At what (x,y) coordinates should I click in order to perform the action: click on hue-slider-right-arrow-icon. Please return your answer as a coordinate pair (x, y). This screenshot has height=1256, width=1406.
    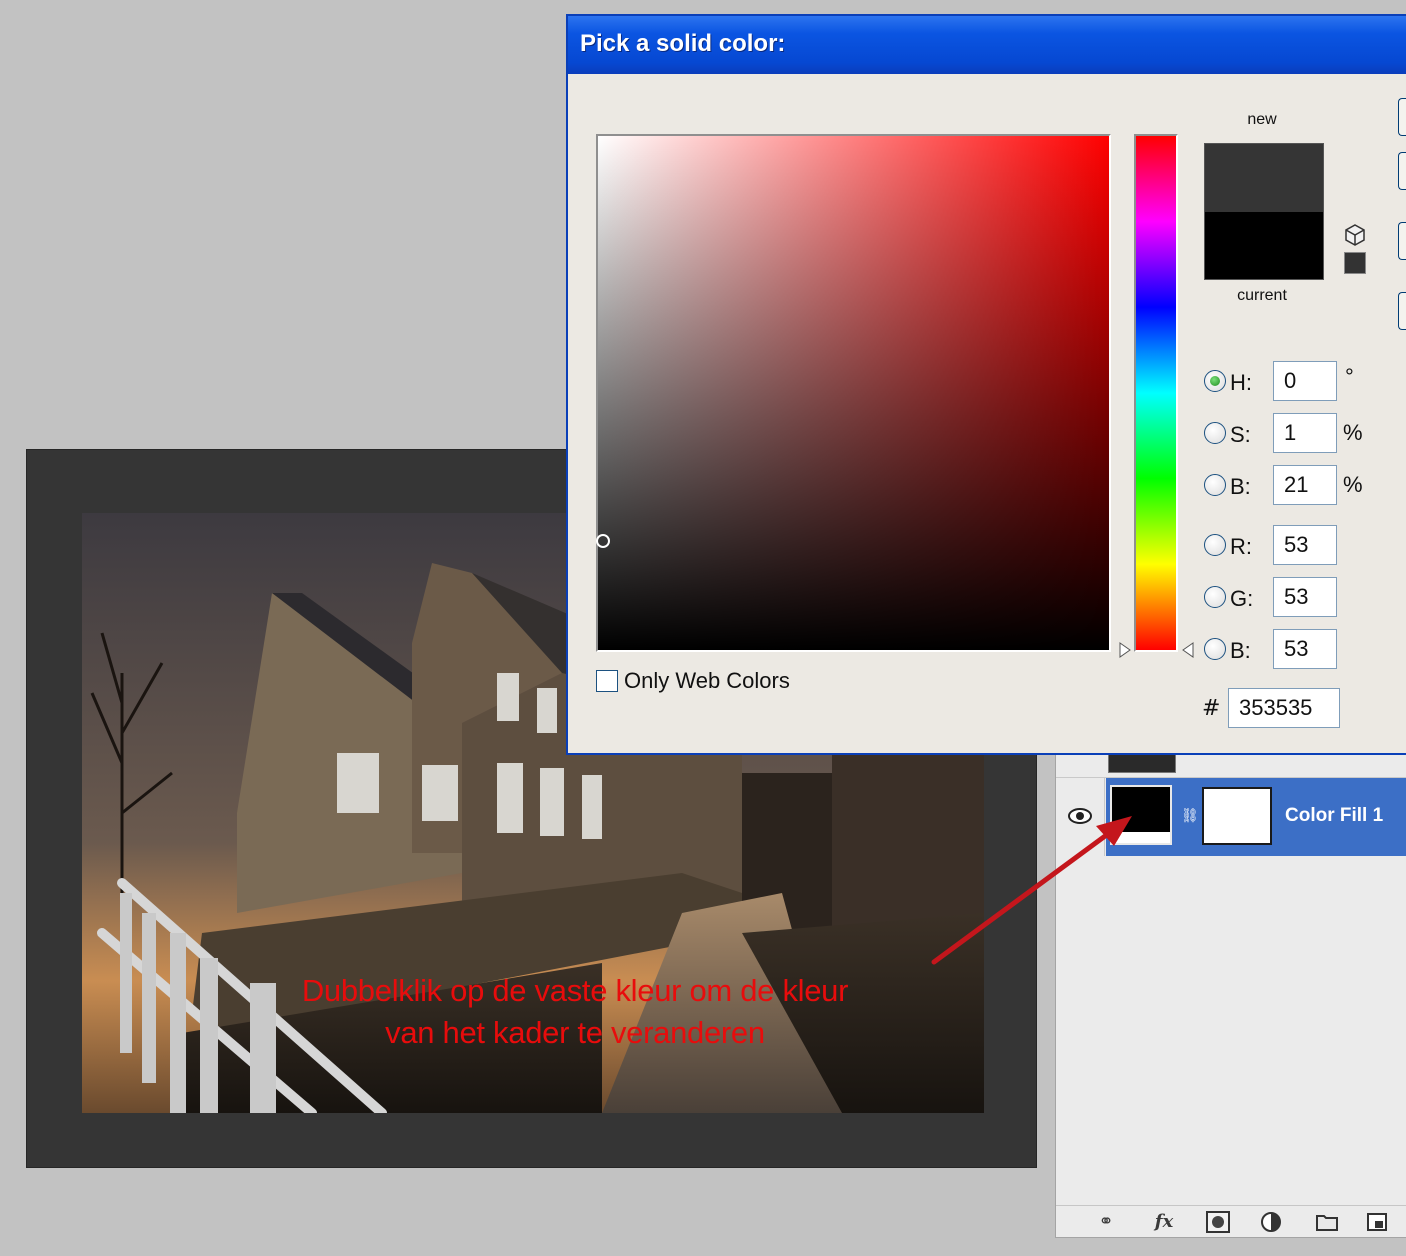
    Looking at the image, I should click on (1188, 650).